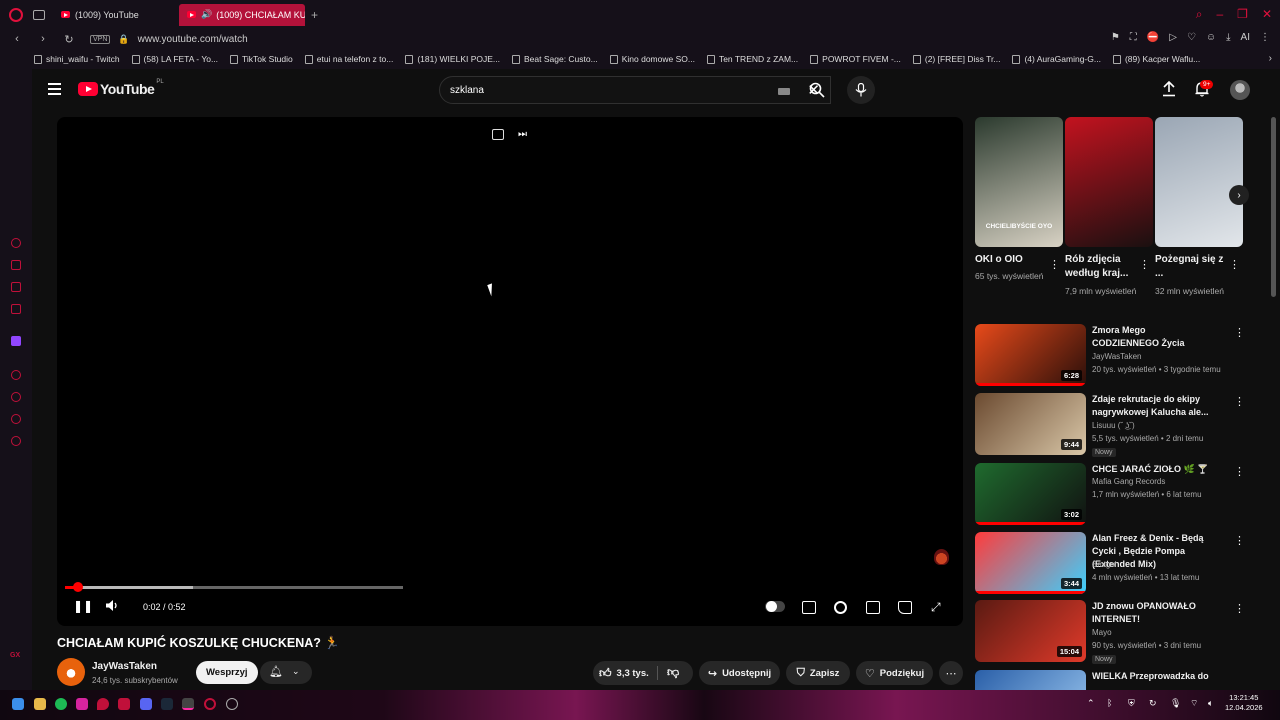 The height and width of the screenshot is (720, 1280). I want to click on tray-chevron-icon: ⌃, so click(1091, 703).